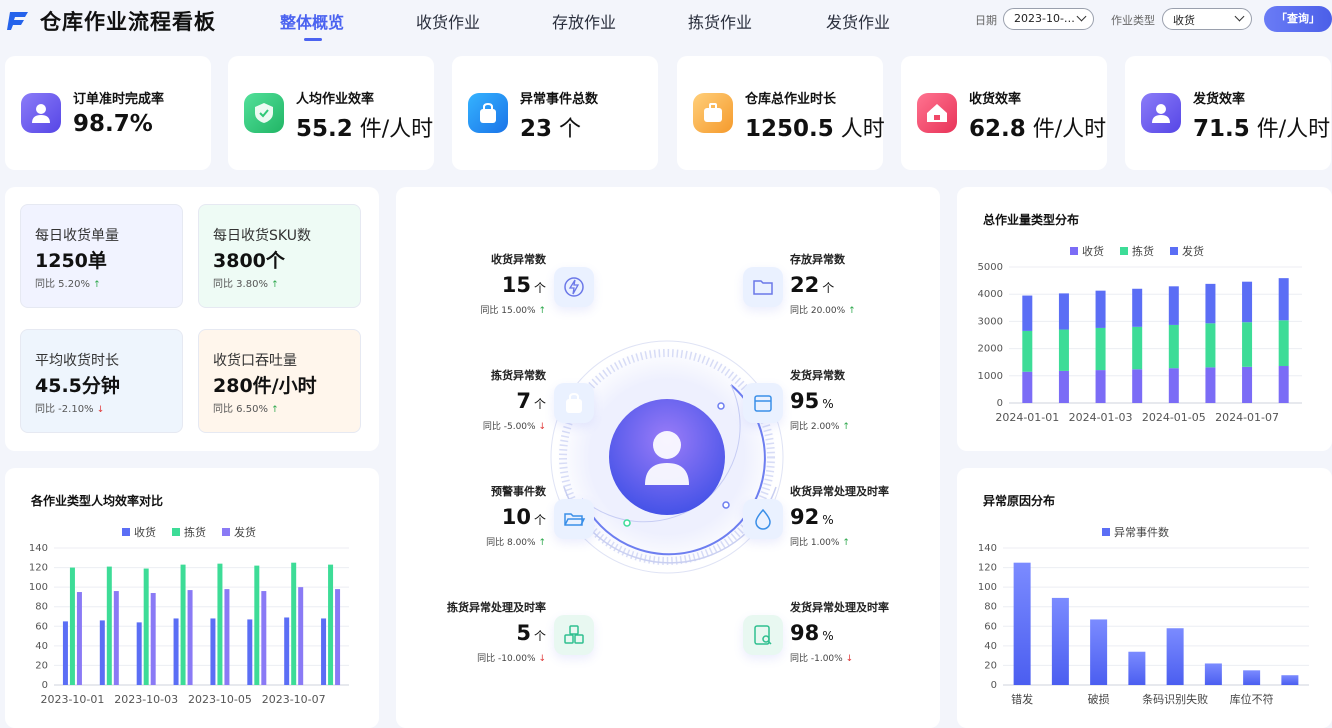  I want to click on exception-number: 5, so click(523, 633).